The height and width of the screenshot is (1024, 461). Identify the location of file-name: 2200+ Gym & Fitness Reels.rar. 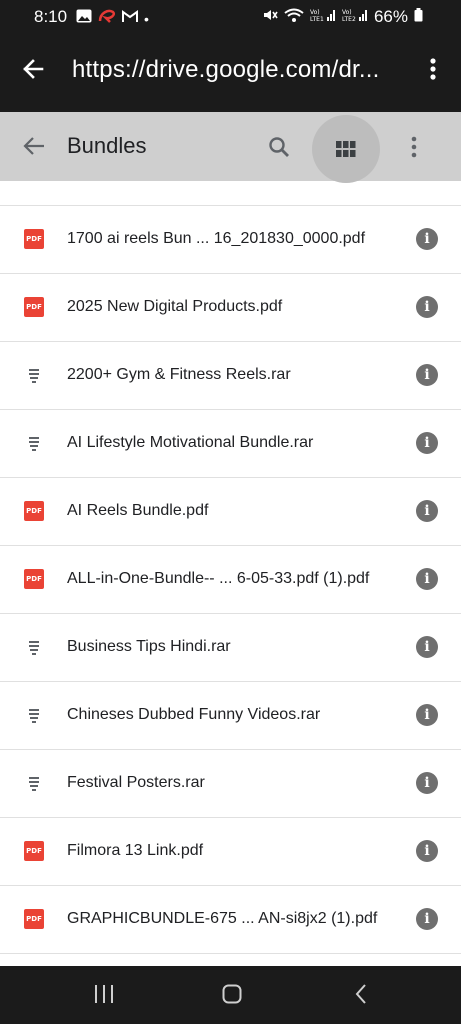
(179, 374).